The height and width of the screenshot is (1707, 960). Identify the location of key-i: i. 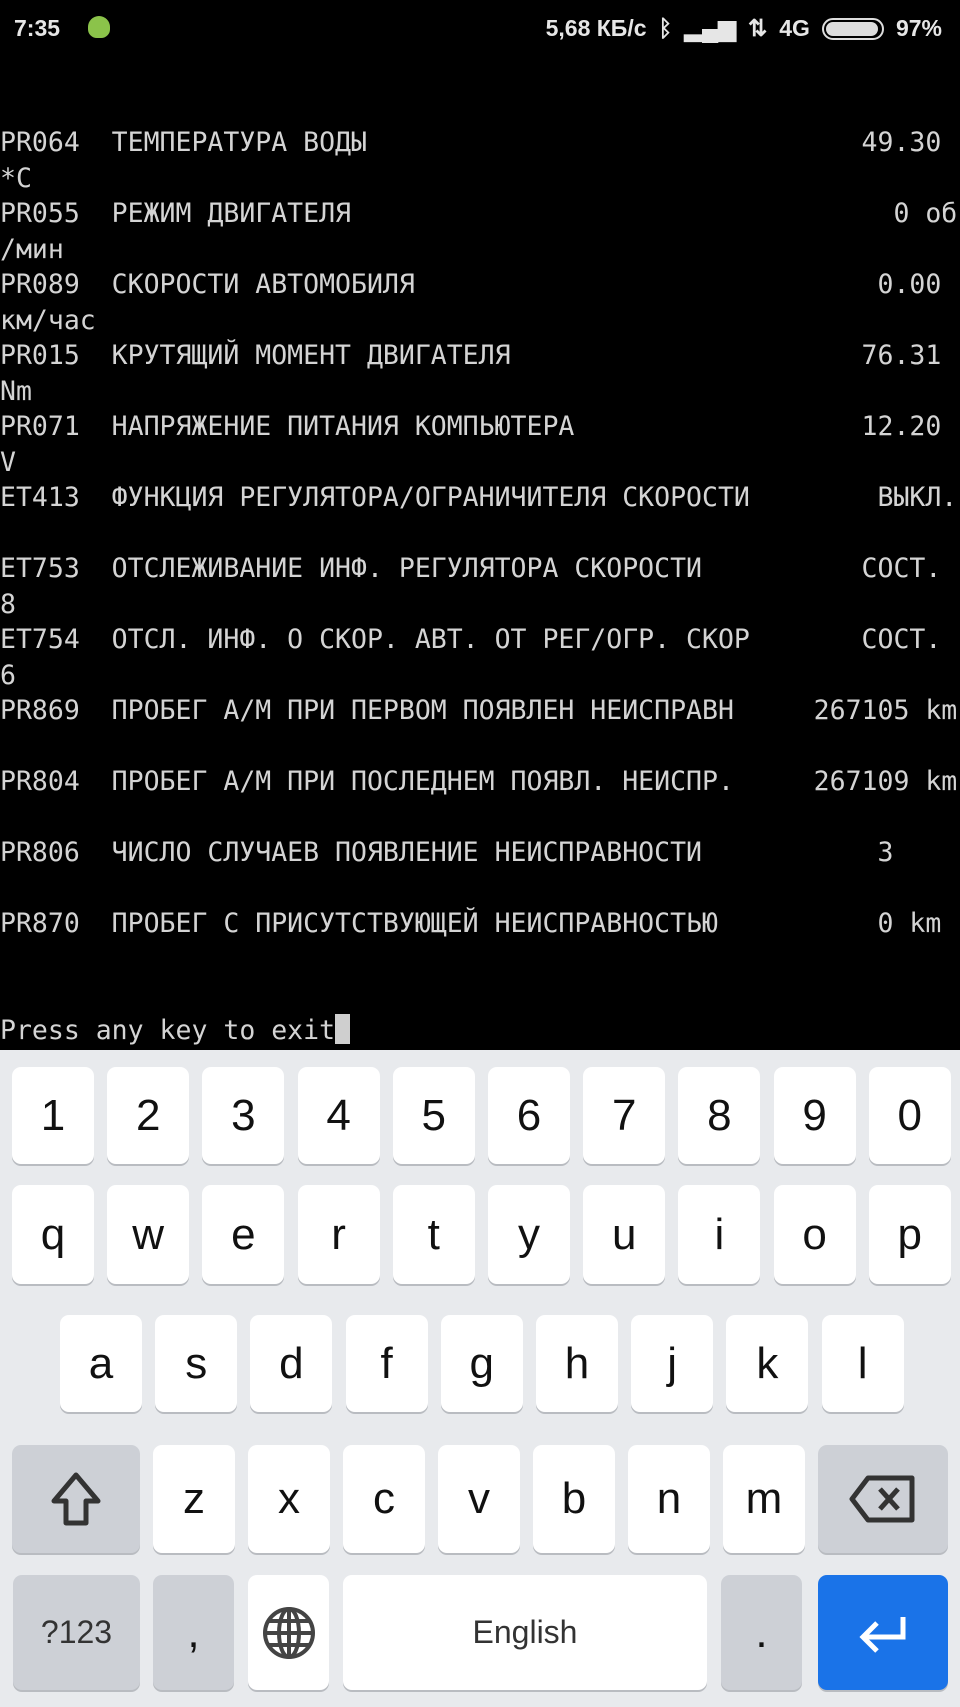
(719, 1234).